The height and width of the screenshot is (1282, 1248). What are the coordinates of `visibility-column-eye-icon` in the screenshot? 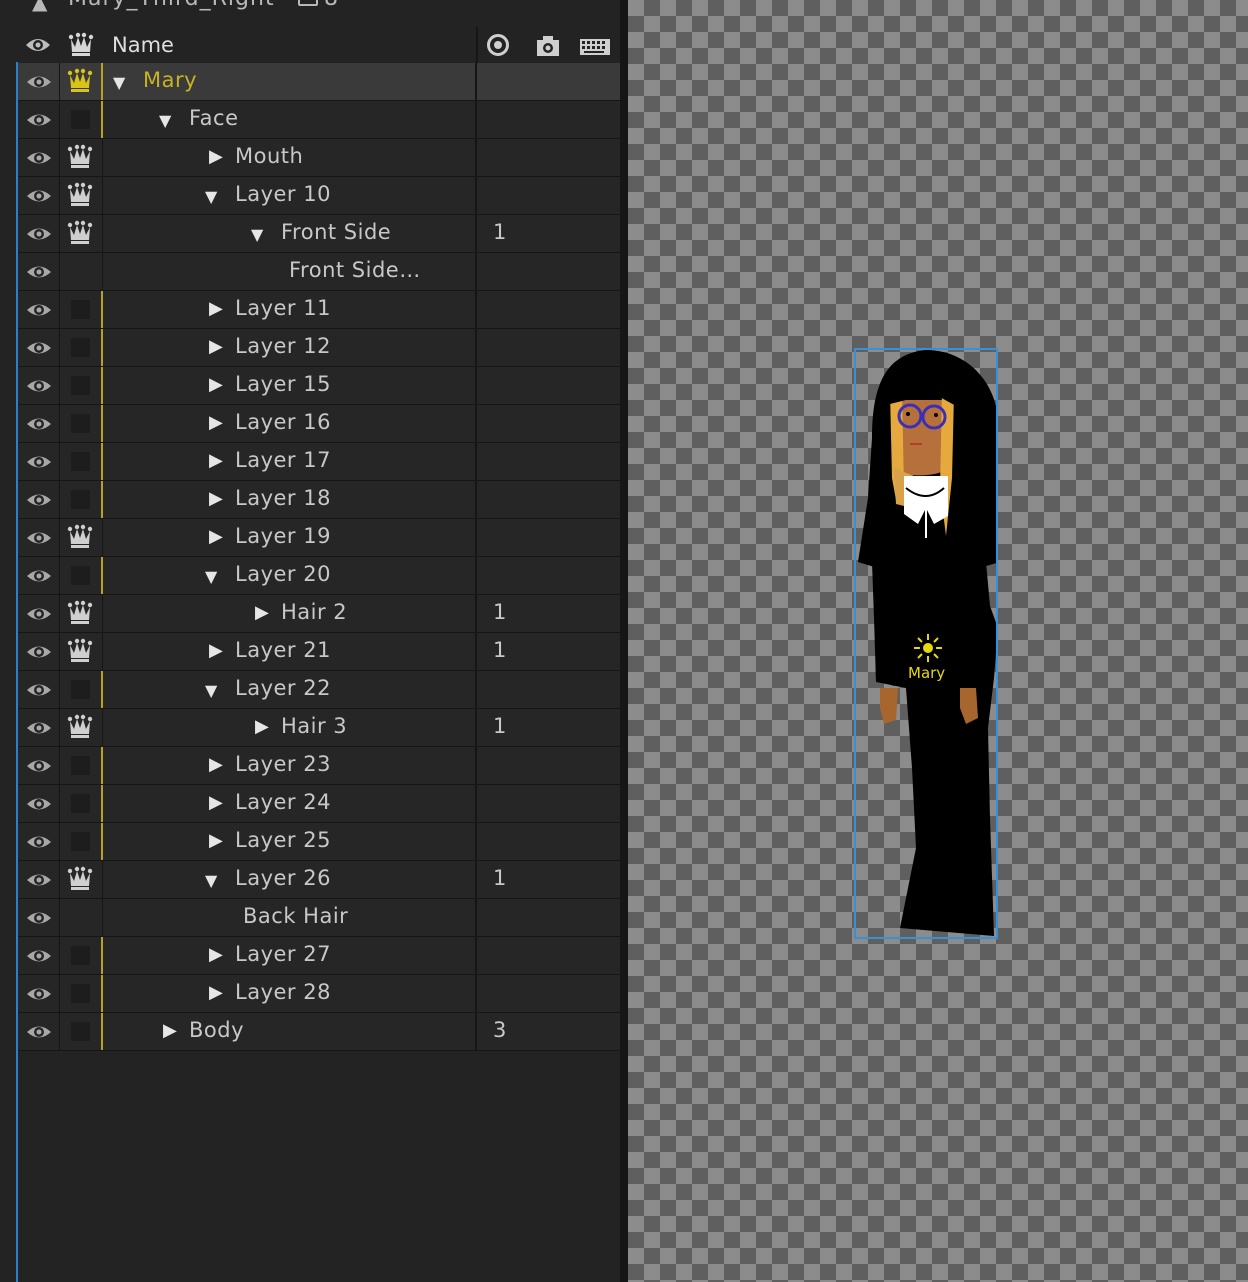 It's located at (38, 45).